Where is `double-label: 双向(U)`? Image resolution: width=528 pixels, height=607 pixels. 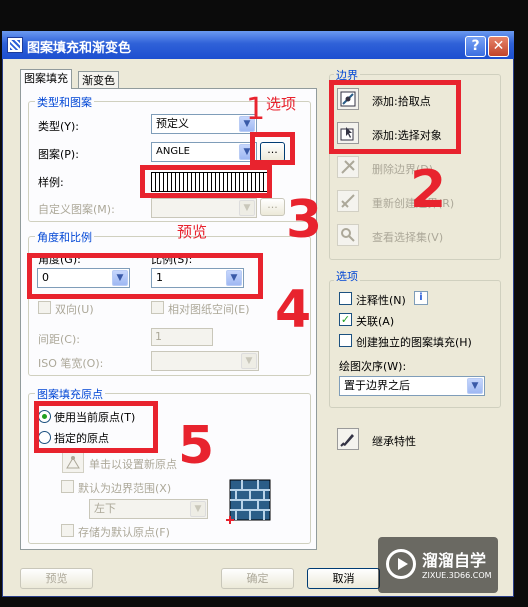
double-label: 双向(U) is located at coordinates (74, 309).